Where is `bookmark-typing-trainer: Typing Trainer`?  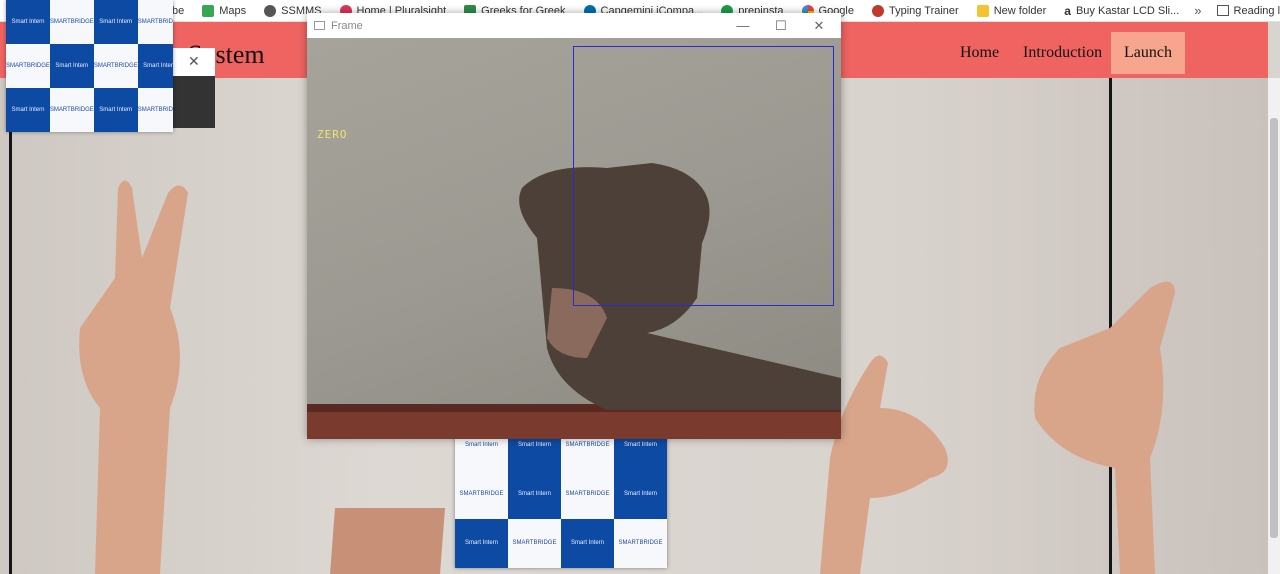
bookmark-typing-trainer: Typing Trainer is located at coordinates (915, 11).